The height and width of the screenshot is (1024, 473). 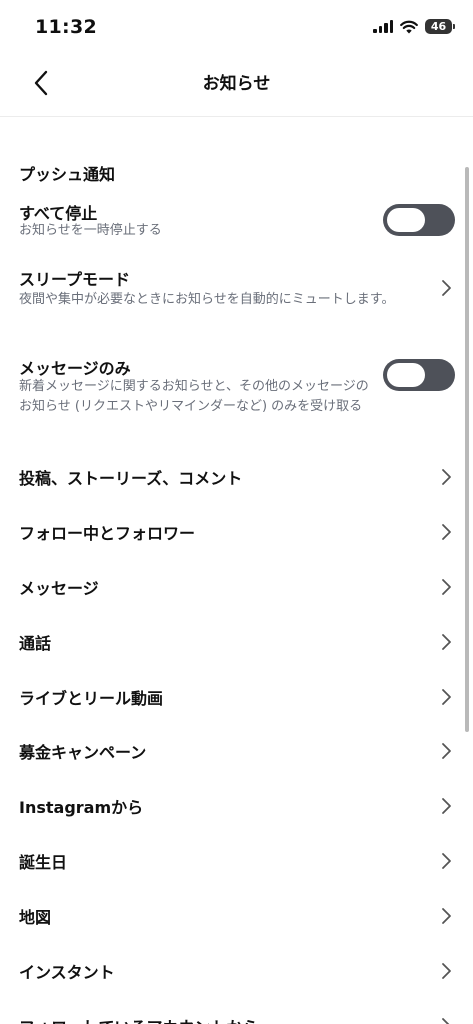 What do you see at coordinates (75, 279) in the screenshot?
I see `setting-sleep-mode-title: スリープモード` at bounding box center [75, 279].